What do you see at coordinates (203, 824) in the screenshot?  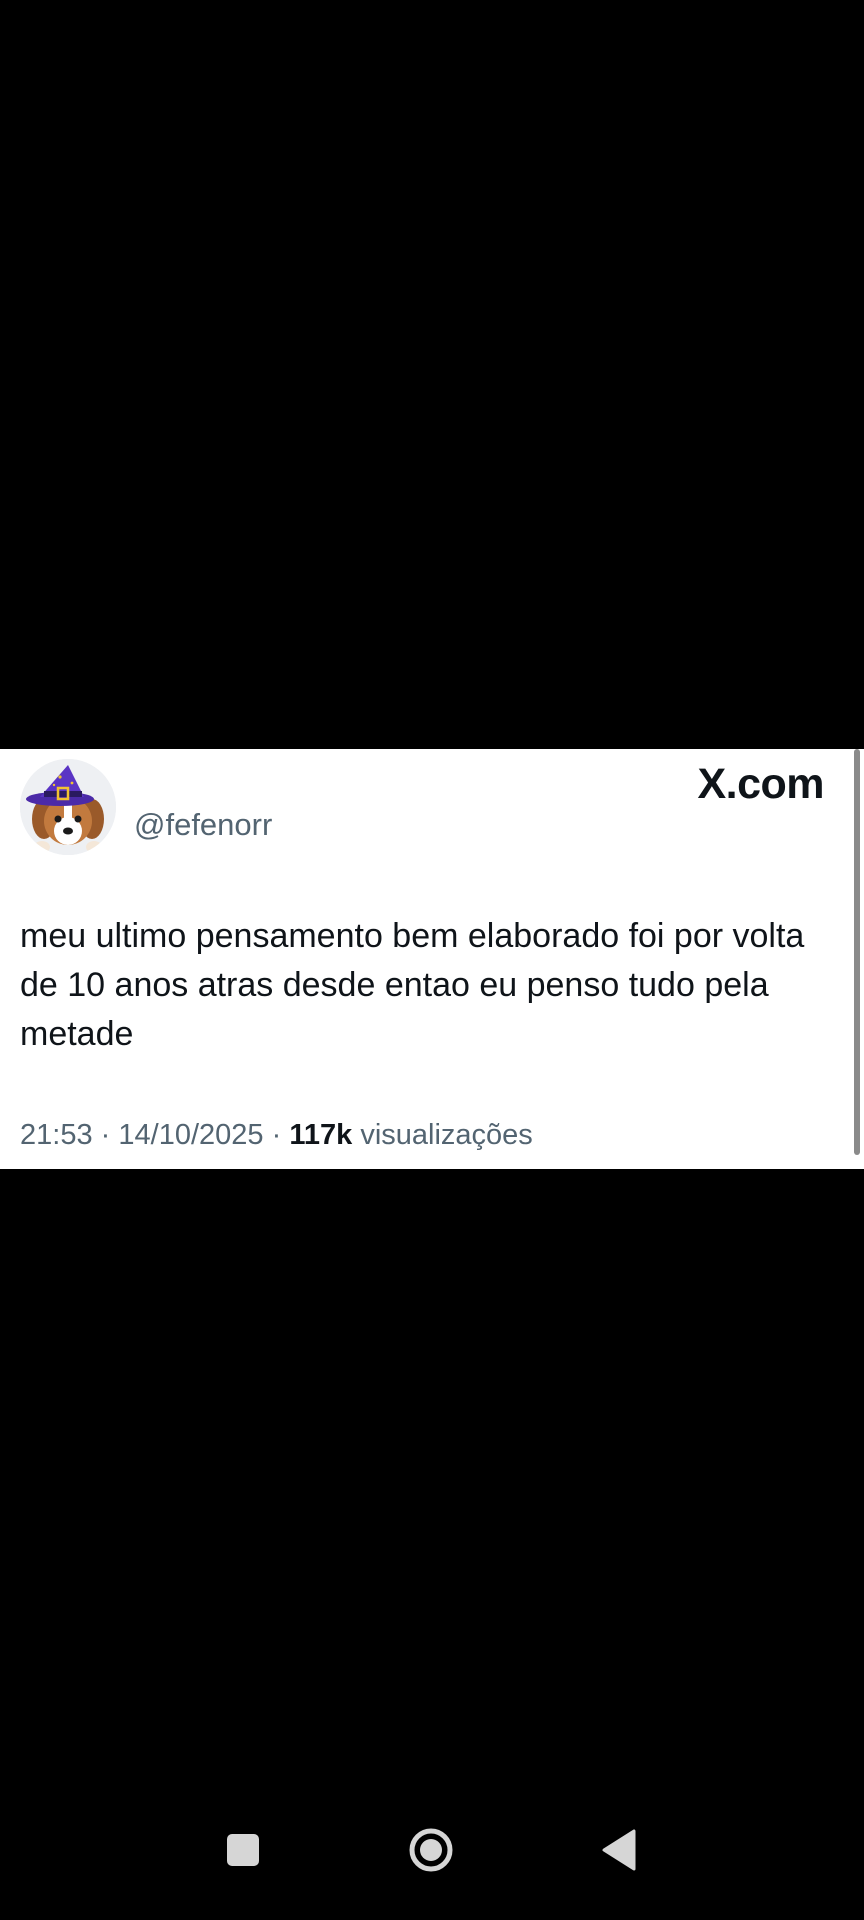 I see `user-handle: @fefenorr` at bounding box center [203, 824].